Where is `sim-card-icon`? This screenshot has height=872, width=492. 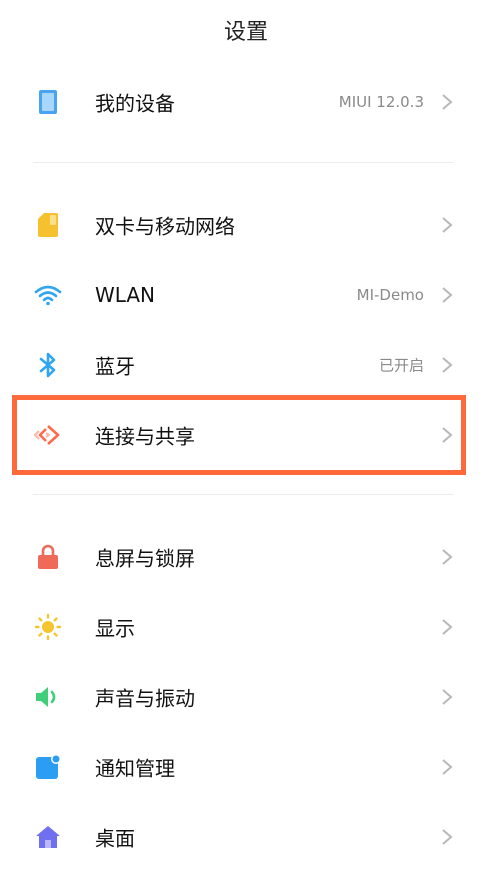
sim-card-icon is located at coordinates (48, 225).